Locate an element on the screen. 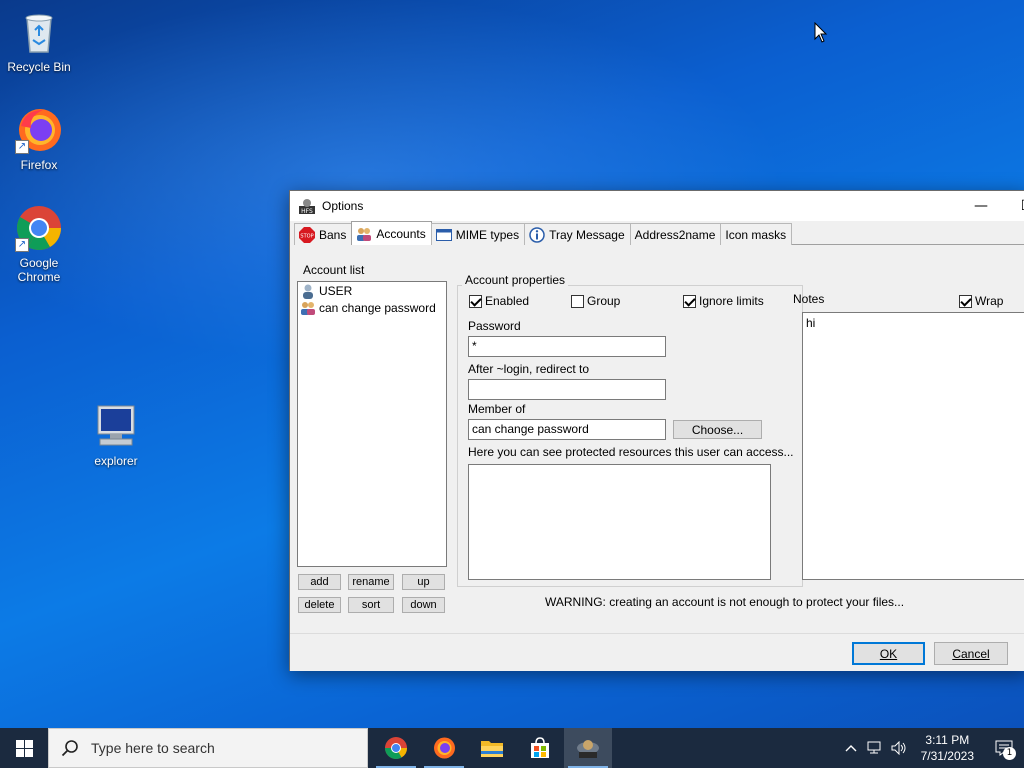 Image resolution: width=1024 pixels, height=768 pixels. tab-label: Address2name is located at coordinates (675, 234).